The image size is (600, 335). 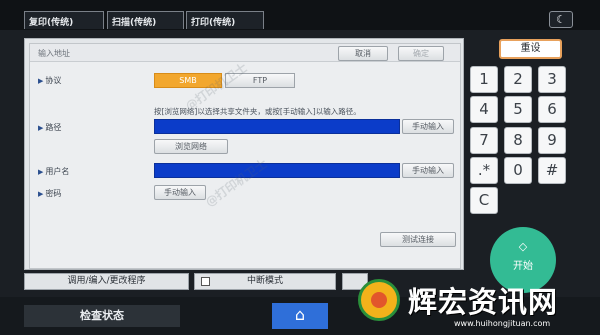 What do you see at coordinates (191, 146) in the screenshot?
I see `browse-network-button: 浏览网络` at bounding box center [191, 146].